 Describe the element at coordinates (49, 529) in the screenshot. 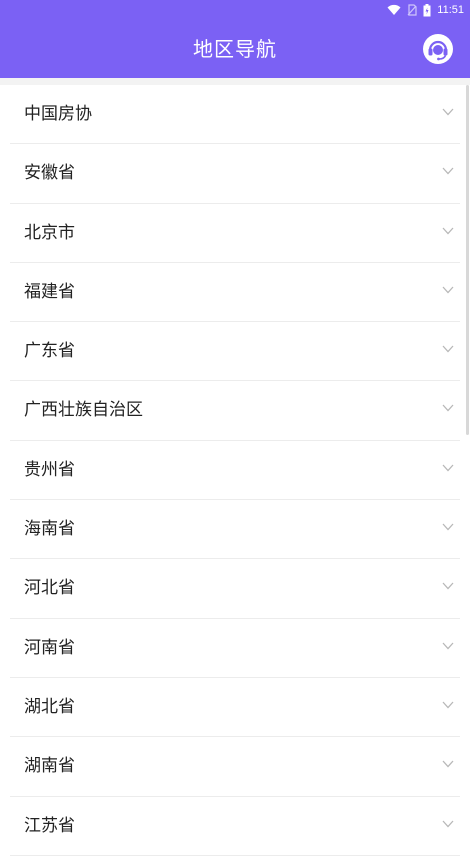

I see `region-label: 海南省` at that location.